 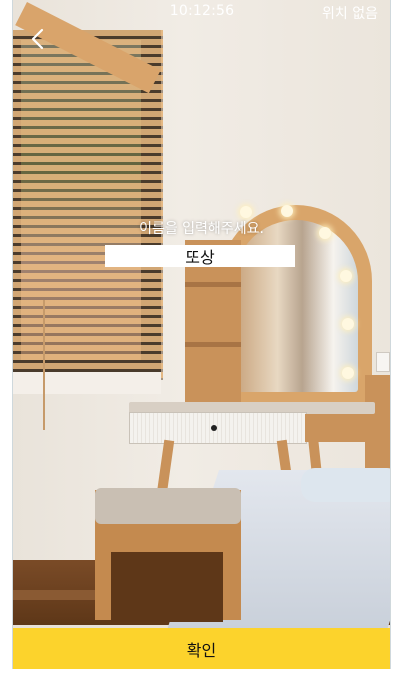 I want to click on name-prompt-label: 이름을 입력해주세요., so click(x=201, y=229).